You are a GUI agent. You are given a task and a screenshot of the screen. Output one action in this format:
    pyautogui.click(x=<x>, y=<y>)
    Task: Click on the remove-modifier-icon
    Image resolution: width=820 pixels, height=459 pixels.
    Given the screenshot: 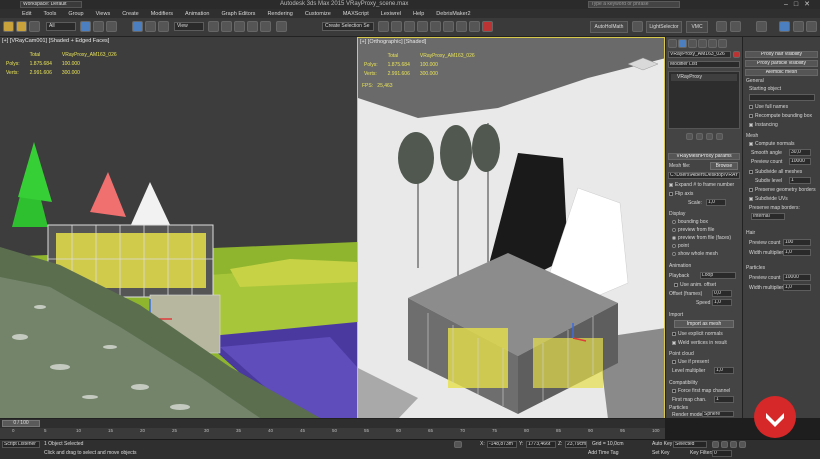 What is the action you would take?
    pyautogui.click(x=719, y=136)
    